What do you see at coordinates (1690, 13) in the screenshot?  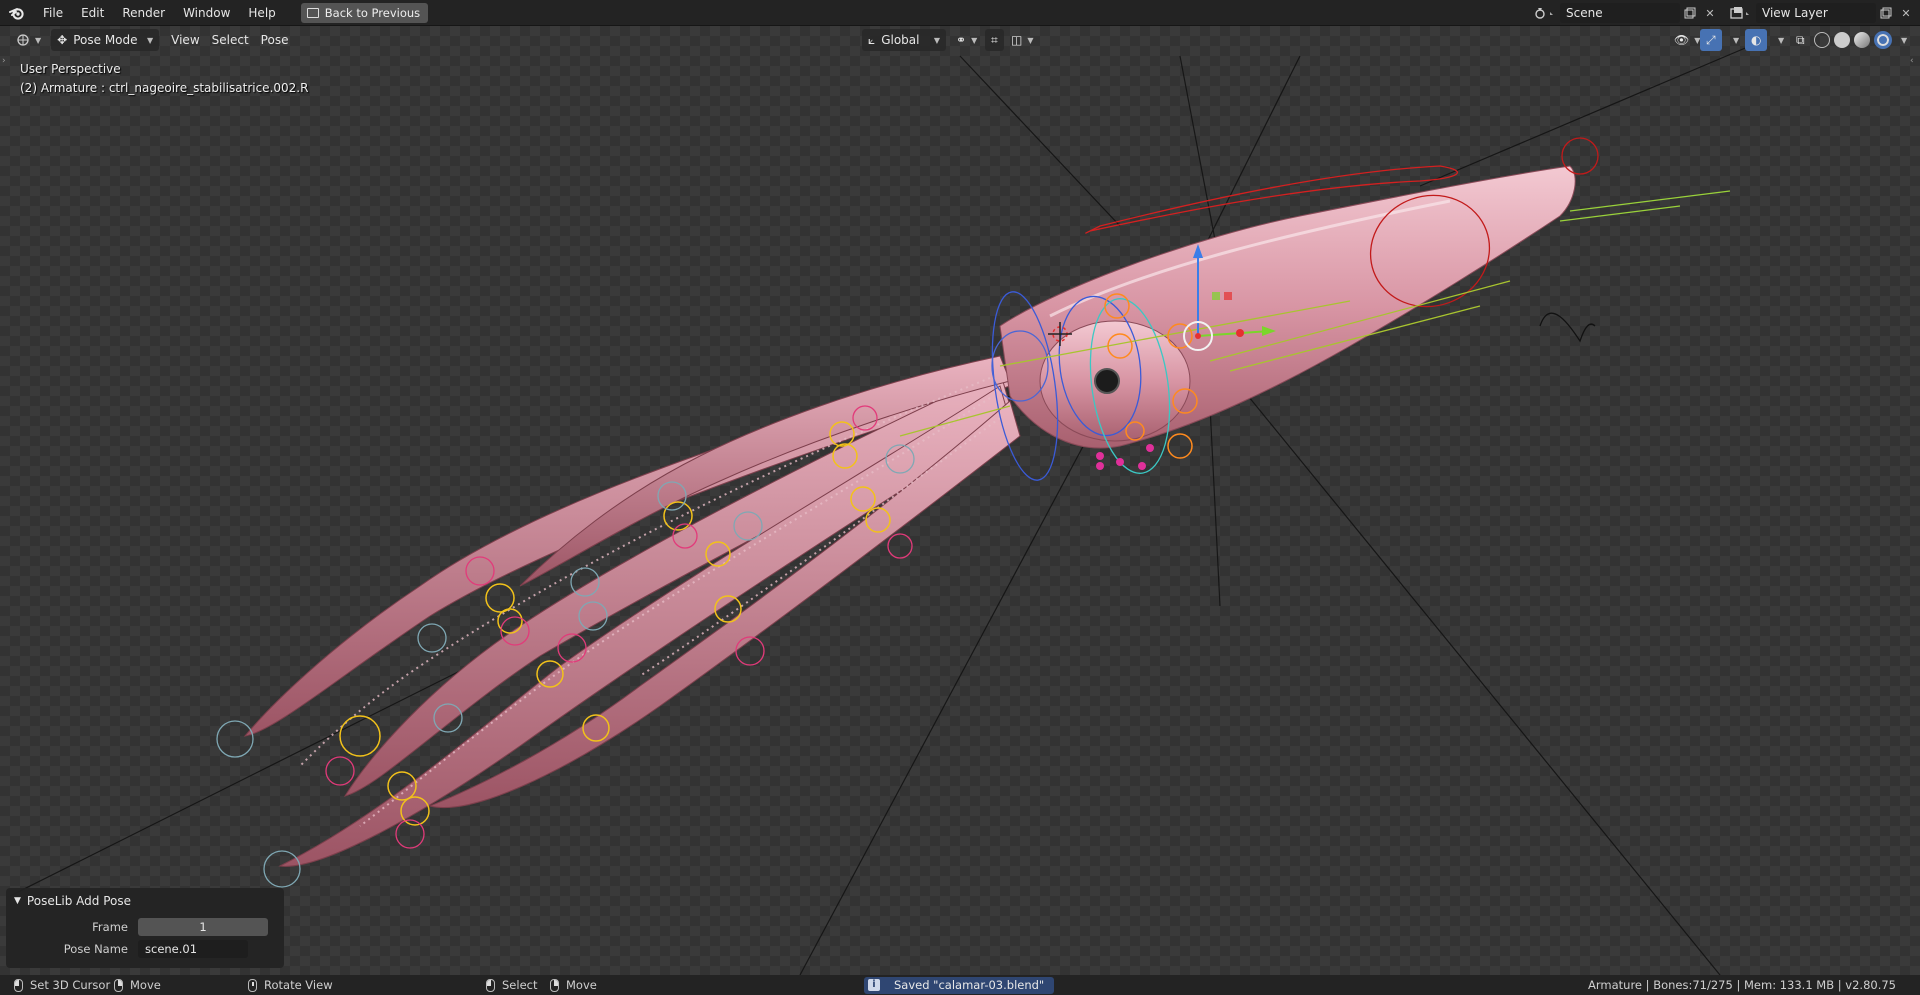 I see `new-scene-icon` at bounding box center [1690, 13].